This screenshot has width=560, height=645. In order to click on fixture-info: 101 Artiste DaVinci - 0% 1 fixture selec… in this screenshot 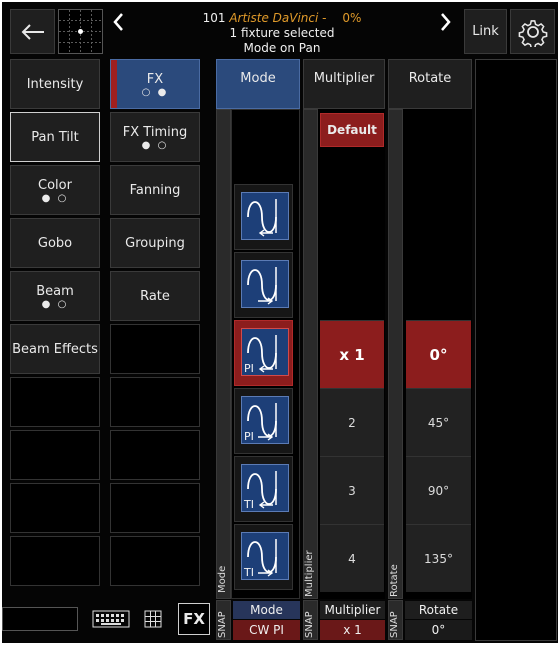, I will do `click(282, 33)`.